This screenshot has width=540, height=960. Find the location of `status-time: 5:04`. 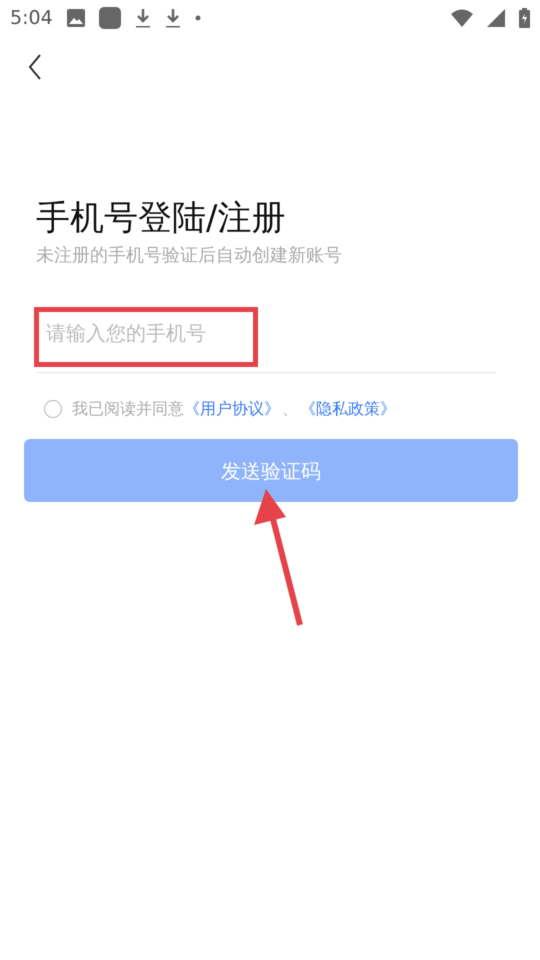

status-time: 5:04 is located at coordinates (31, 18).